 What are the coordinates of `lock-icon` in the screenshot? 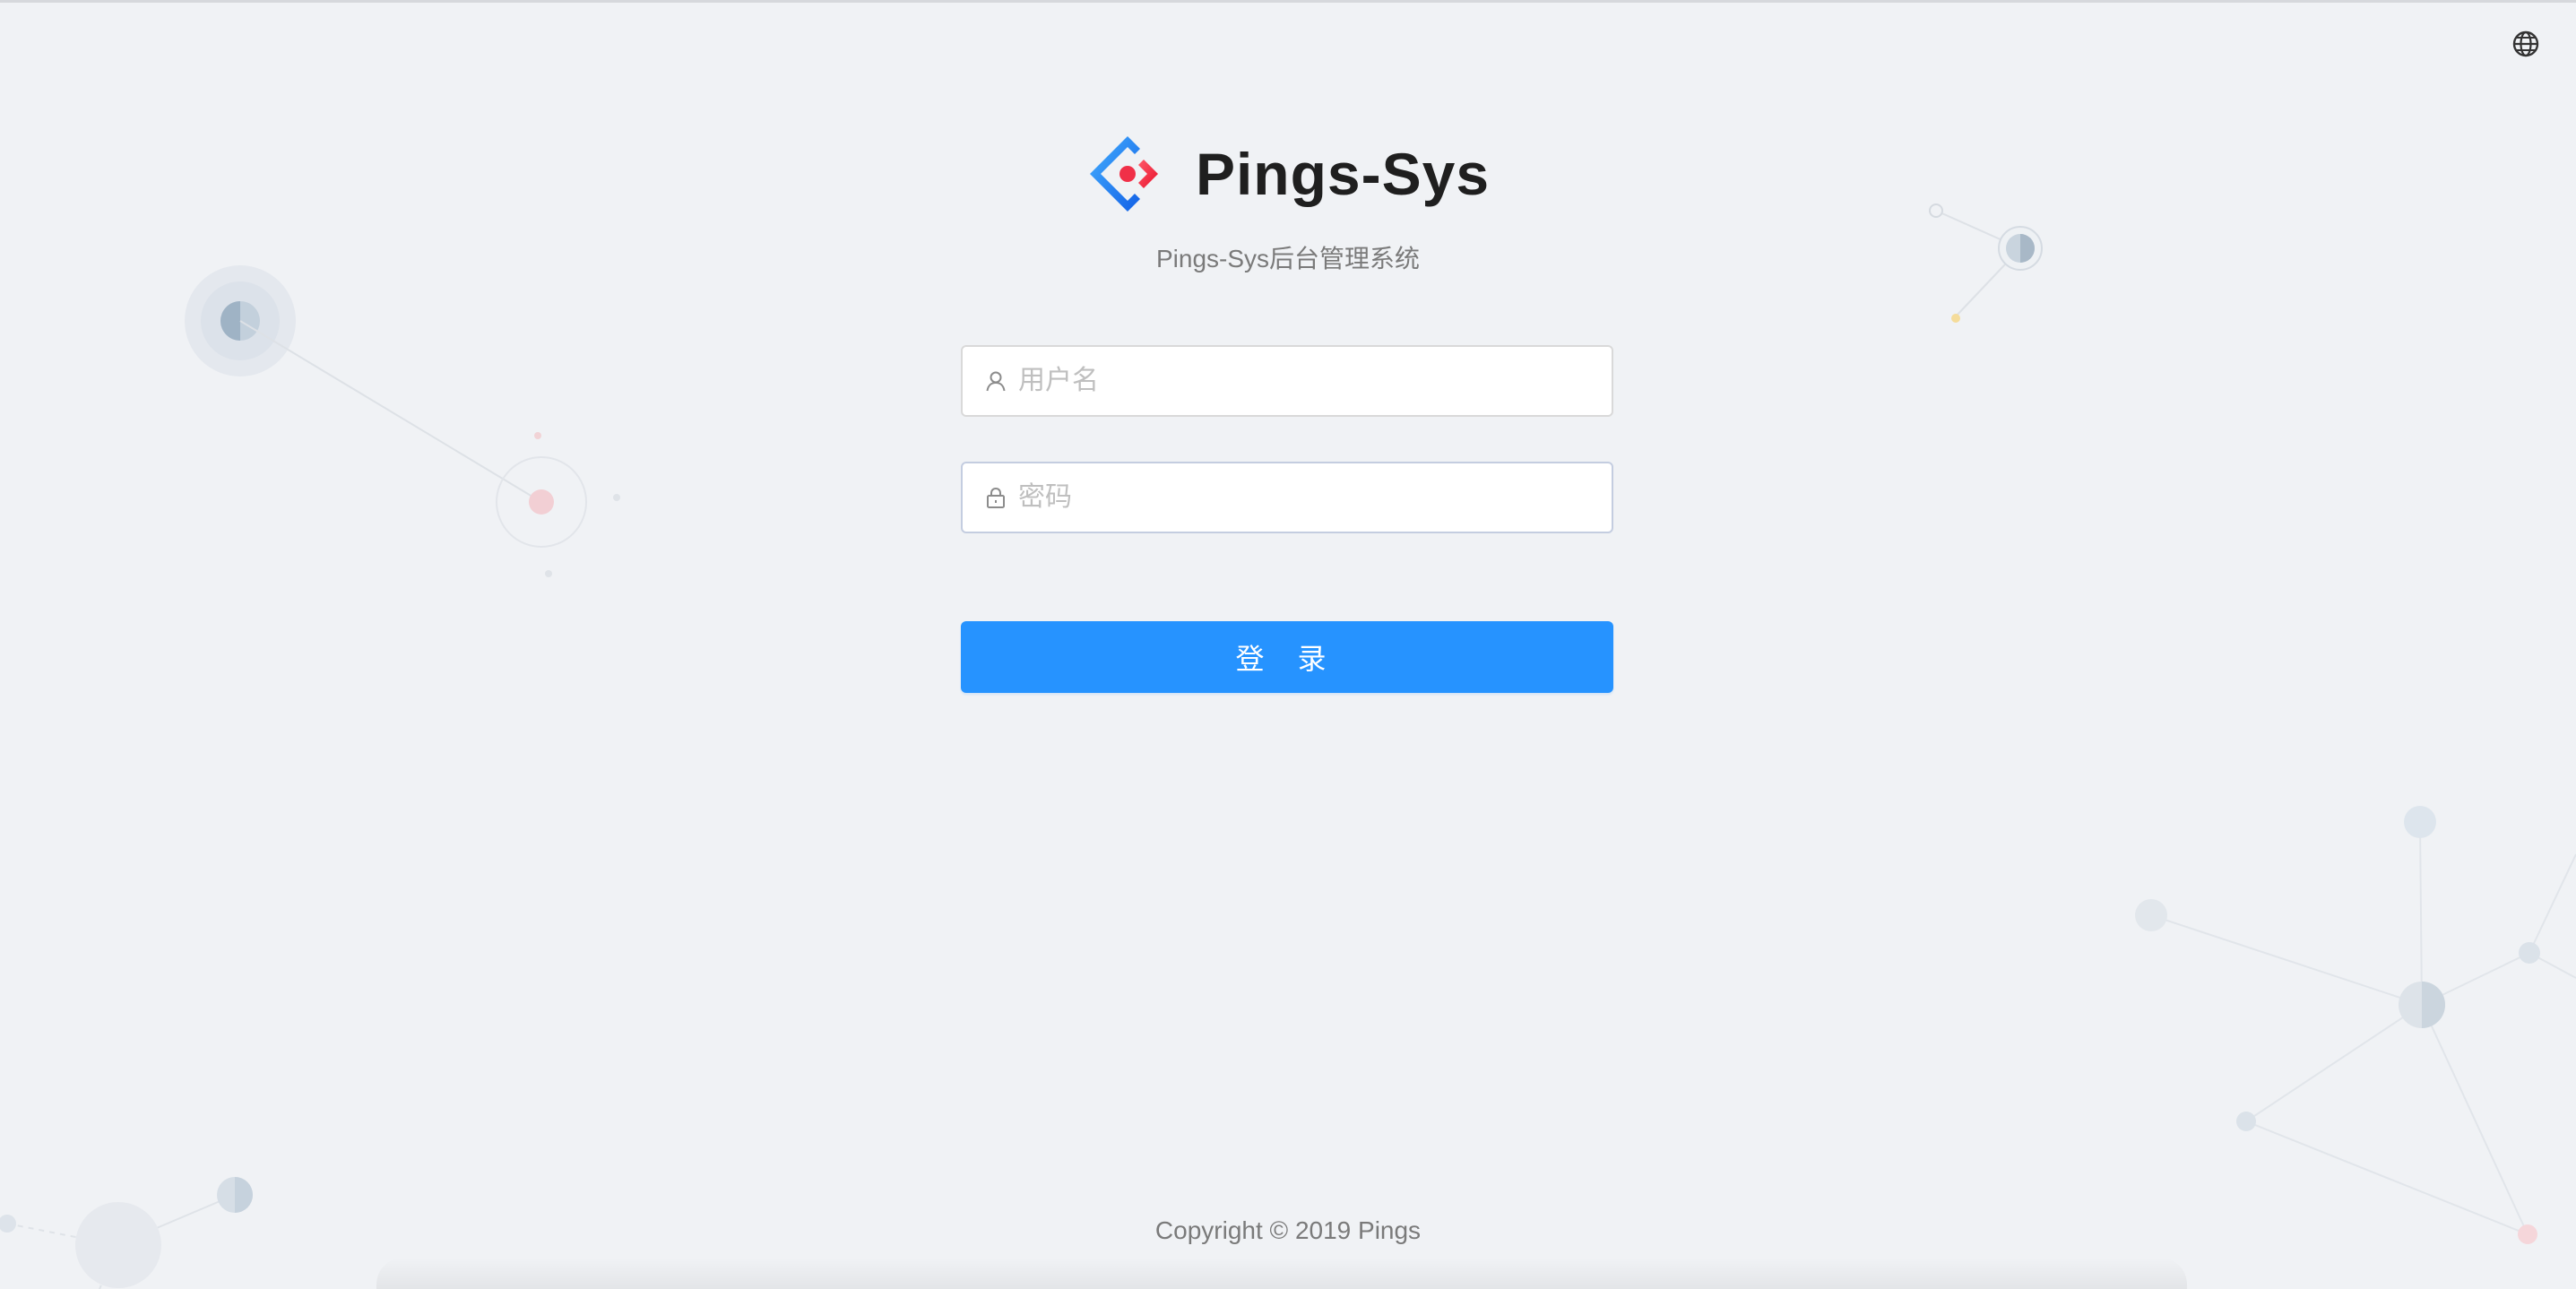 It's located at (996, 497).